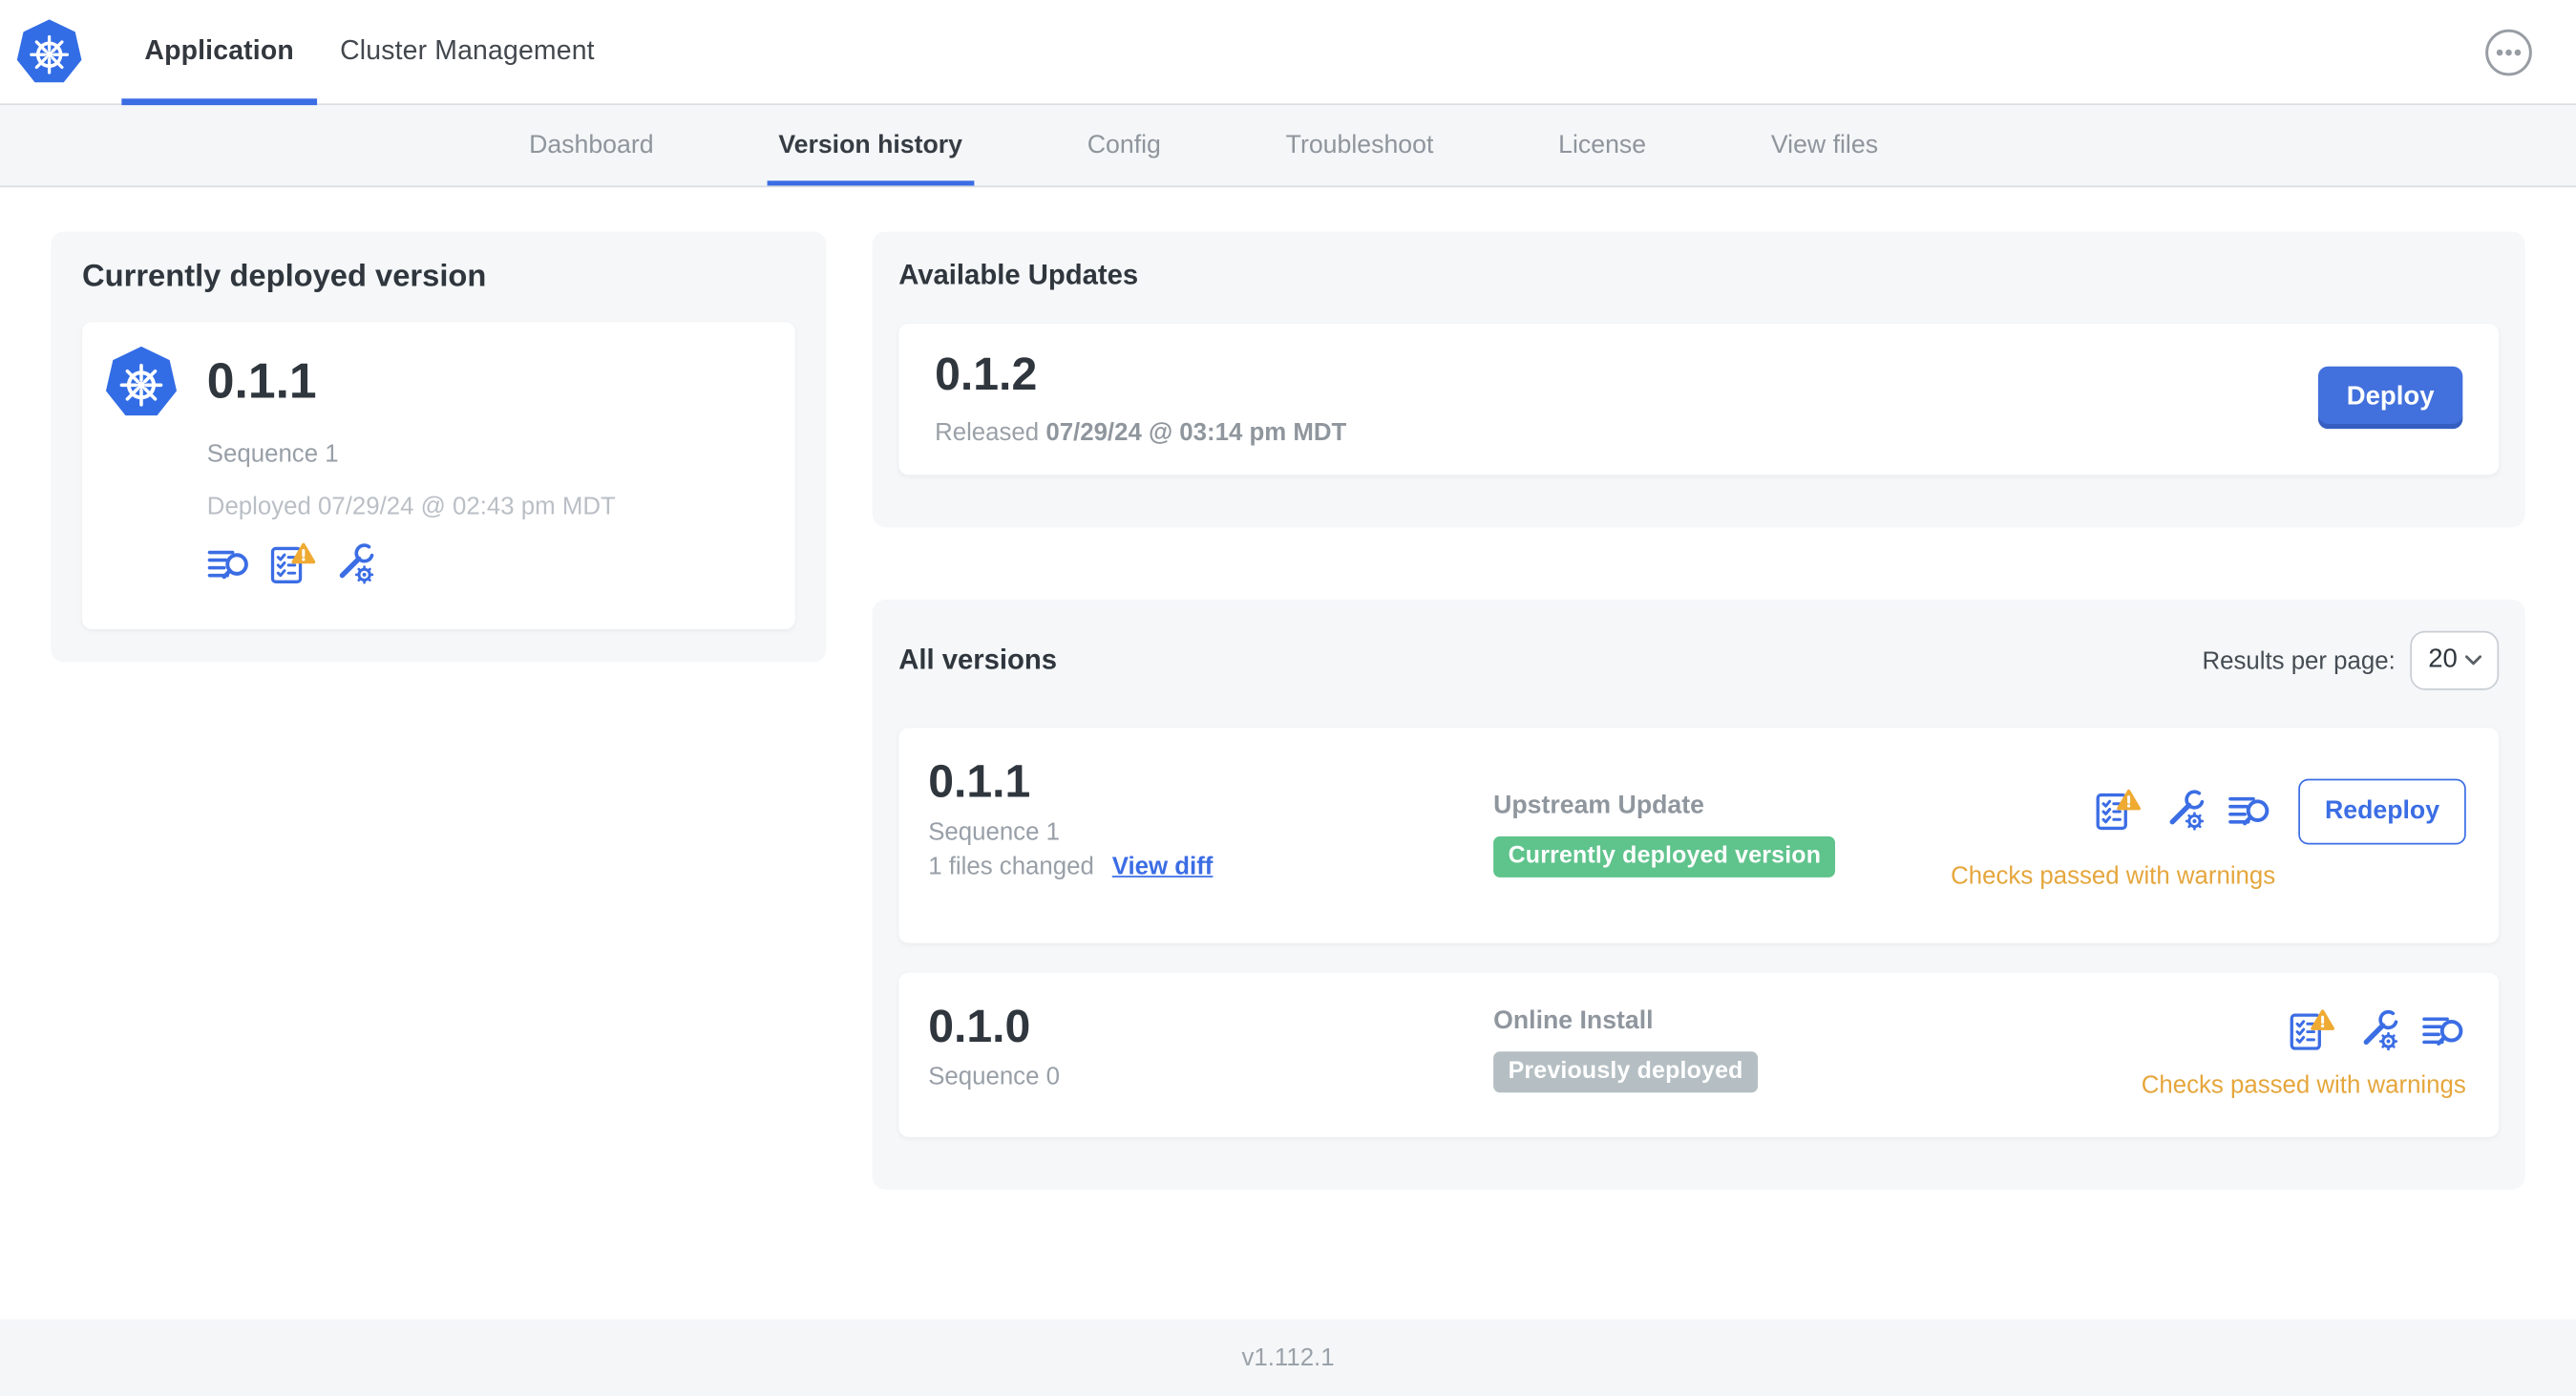 This screenshot has width=2576, height=1396. What do you see at coordinates (141, 382) in the screenshot?
I see `app-icon` at bounding box center [141, 382].